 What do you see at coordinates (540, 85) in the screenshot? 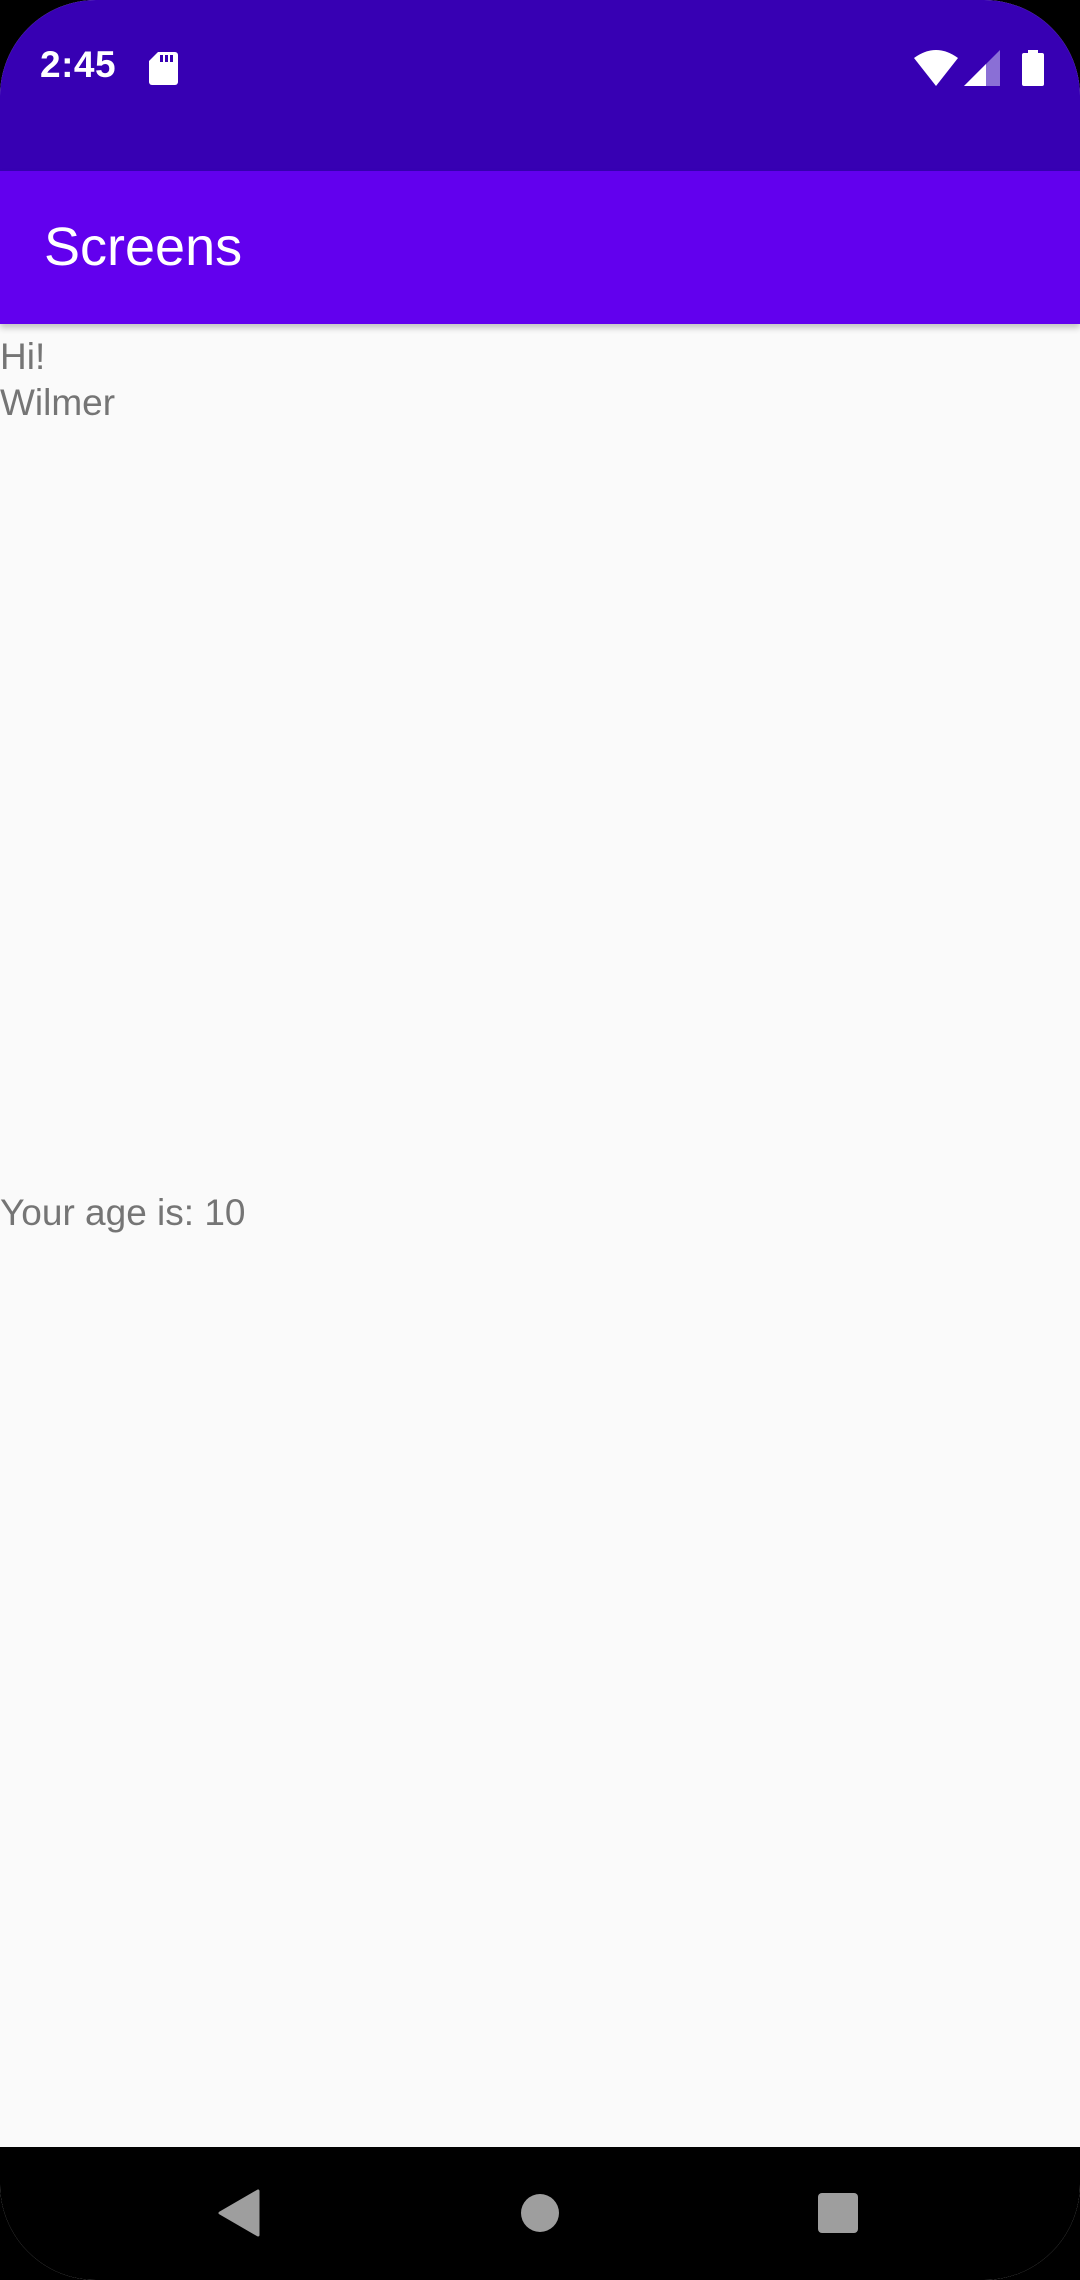
I see `status-bar: 2:45` at bounding box center [540, 85].